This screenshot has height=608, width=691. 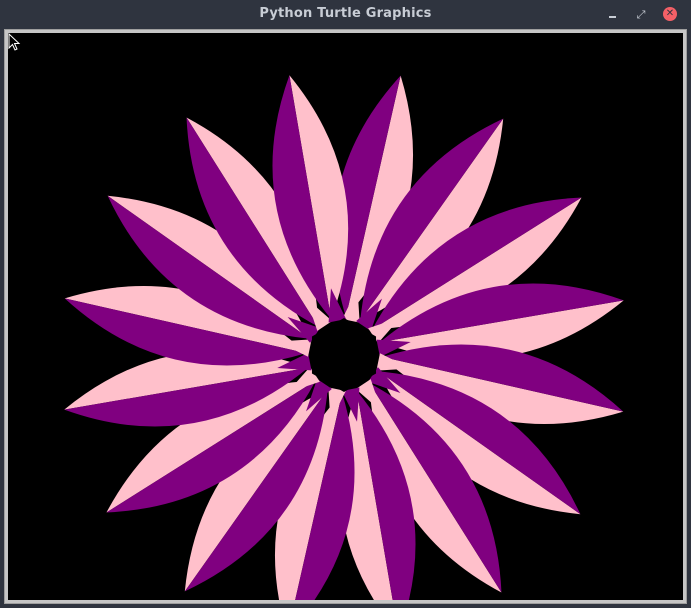 I want to click on flower-center, so click(x=344, y=355).